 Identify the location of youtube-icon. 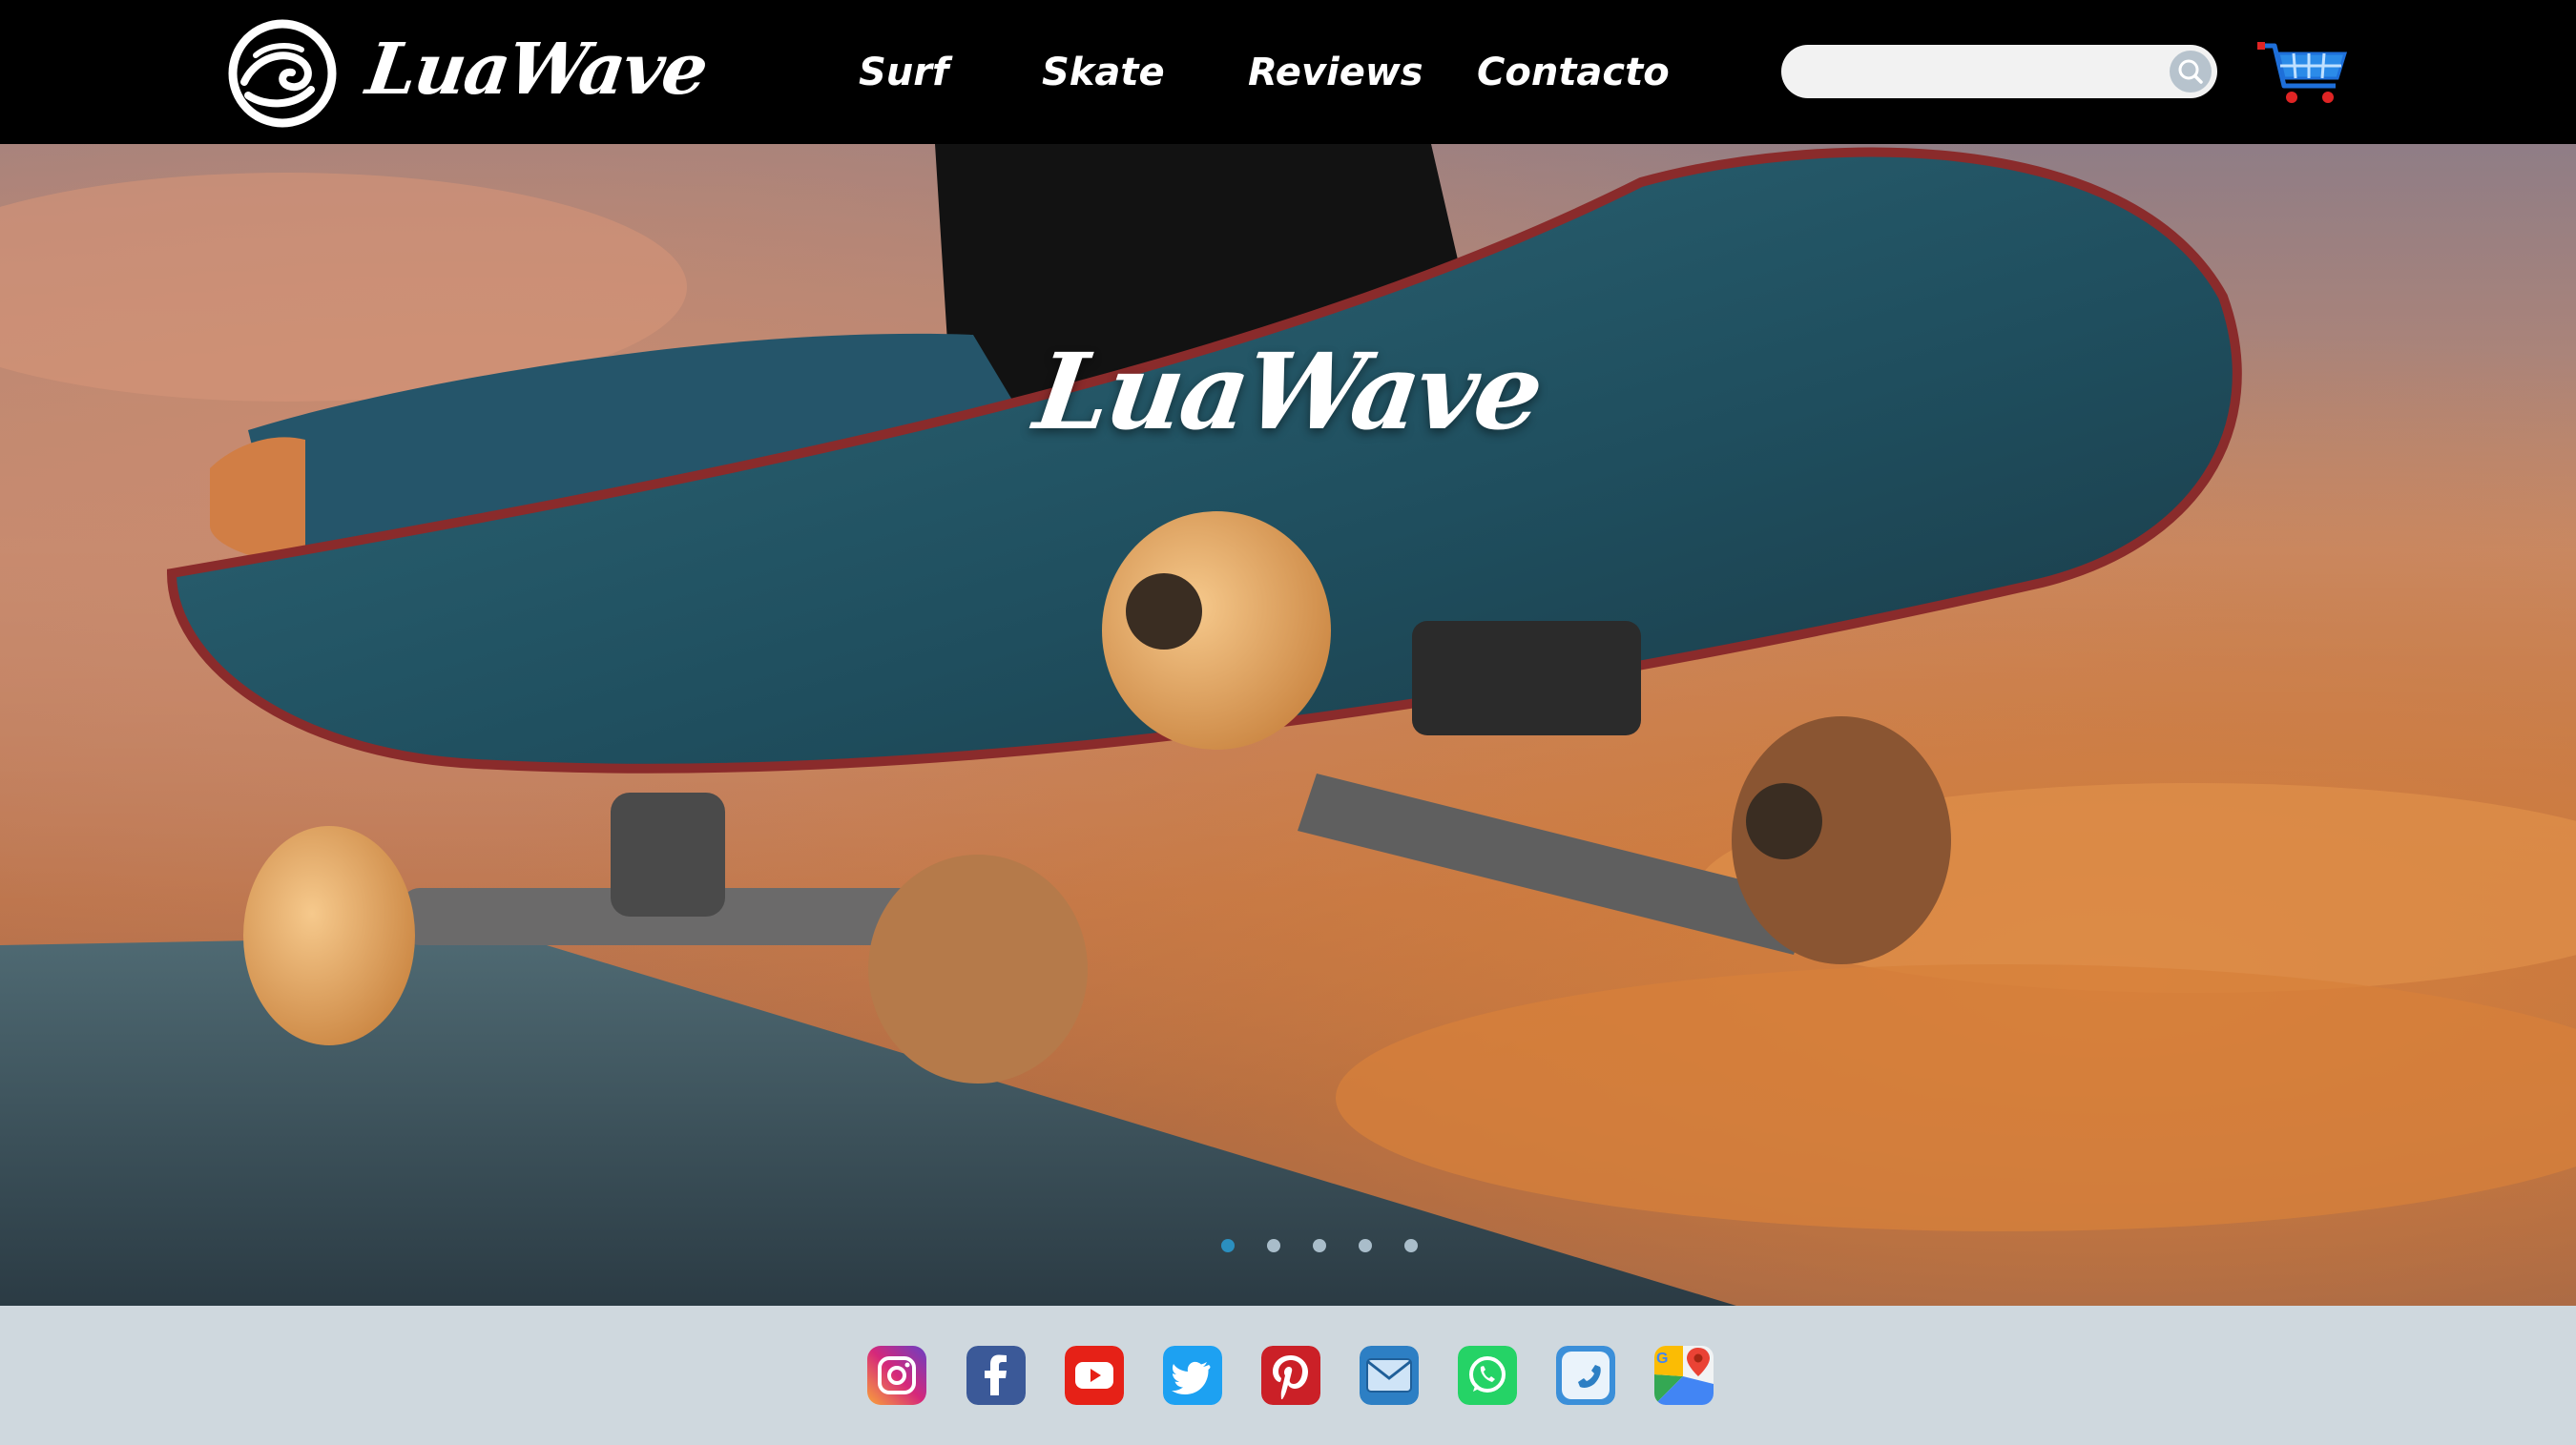
(1094, 1375).